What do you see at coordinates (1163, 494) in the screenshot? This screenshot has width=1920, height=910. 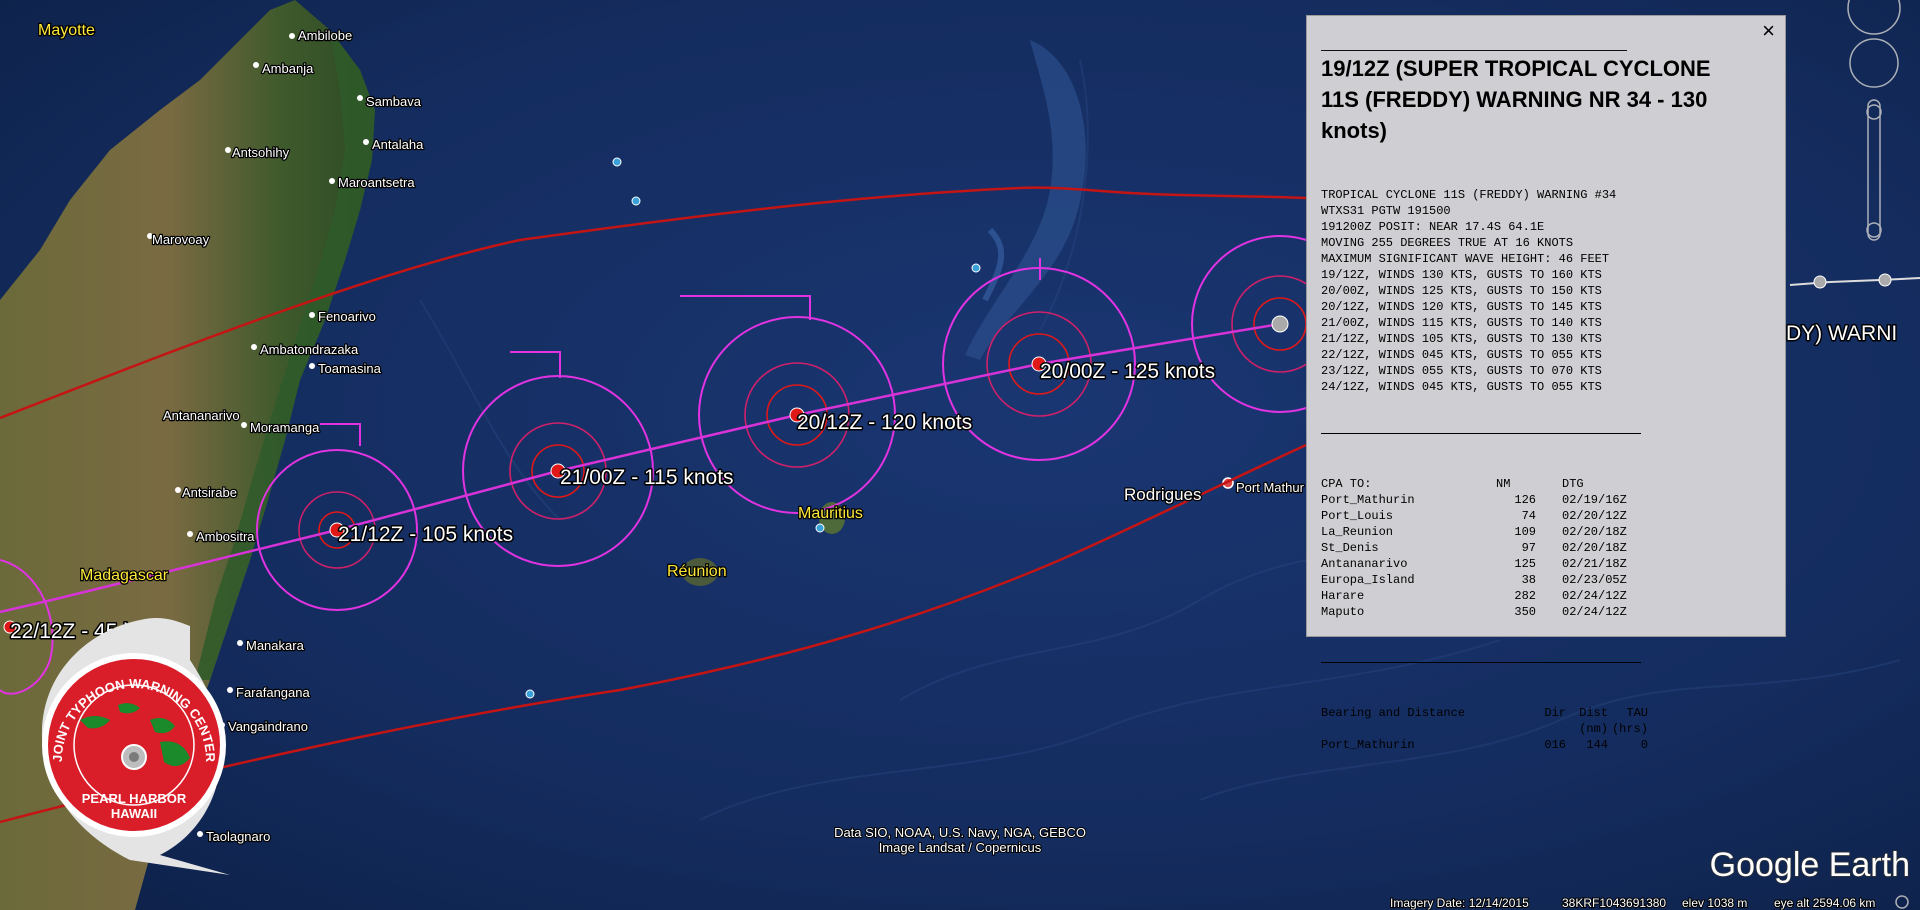 I see `place-label-rodrigues: Rodrigues` at bounding box center [1163, 494].